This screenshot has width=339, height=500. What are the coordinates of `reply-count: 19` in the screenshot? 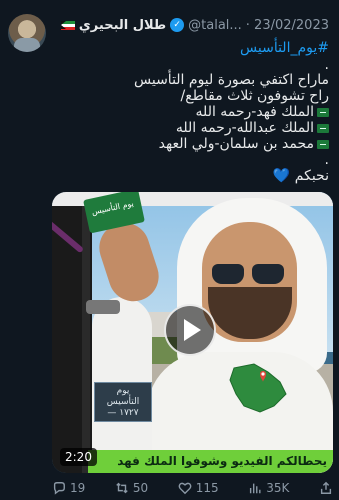 It's located at (78, 488).